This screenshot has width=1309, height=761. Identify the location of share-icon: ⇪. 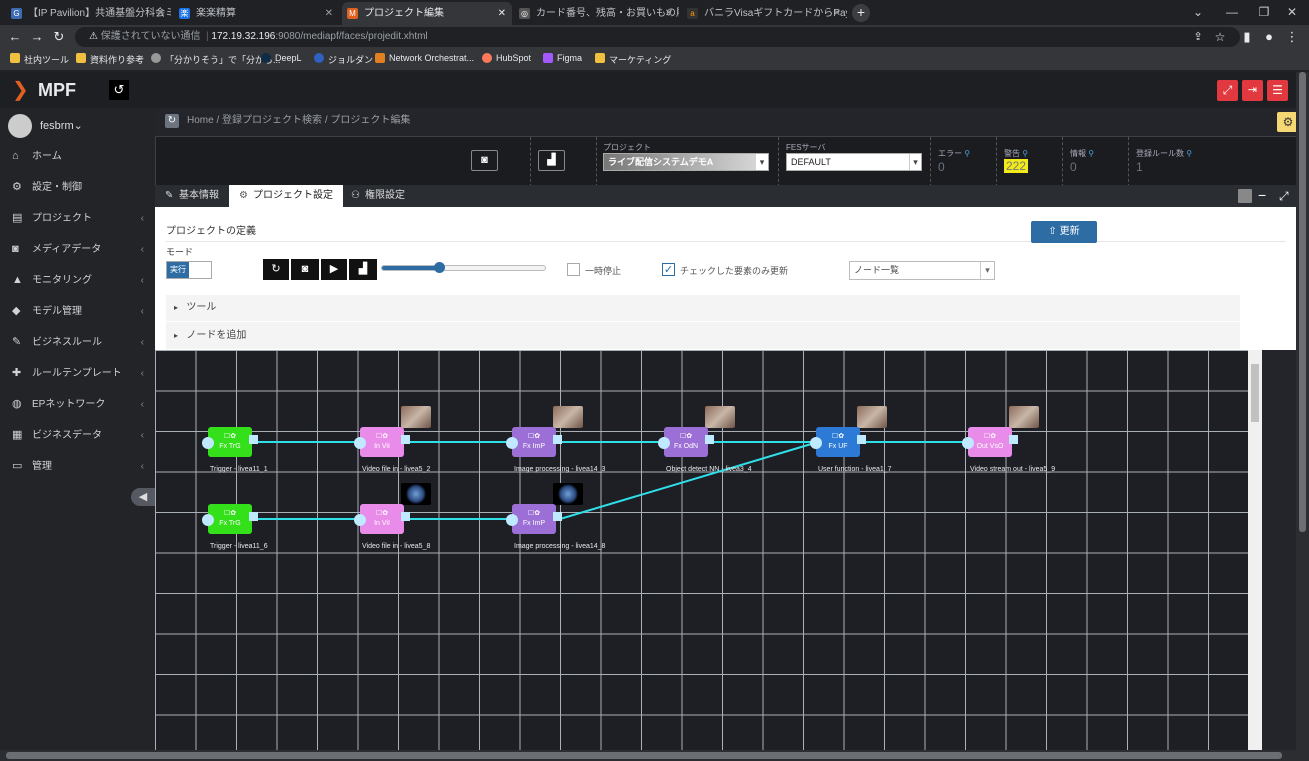
(1198, 37).